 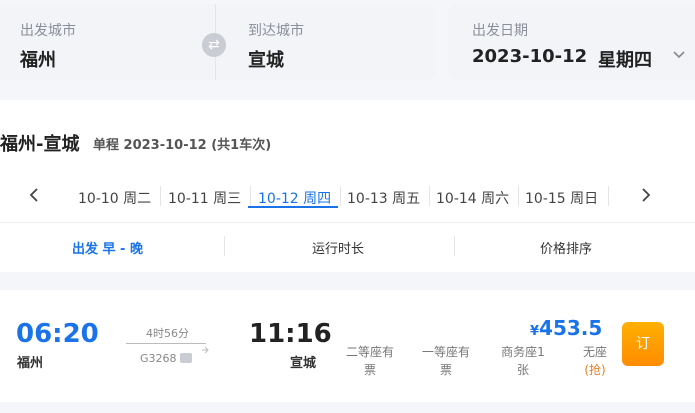 What do you see at coordinates (566, 247) in the screenshot?
I see `sort-price: 价格排序` at bounding box center [566, 247].